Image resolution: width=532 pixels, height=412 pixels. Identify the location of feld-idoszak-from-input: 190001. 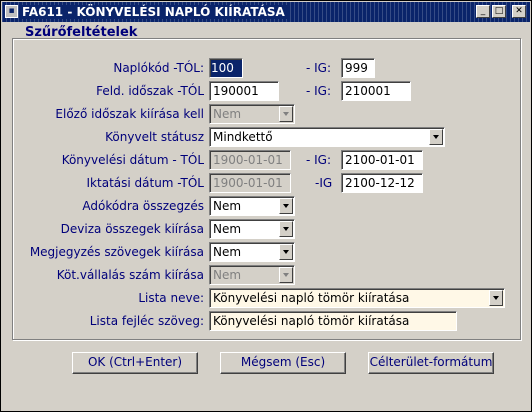
(244, 91).